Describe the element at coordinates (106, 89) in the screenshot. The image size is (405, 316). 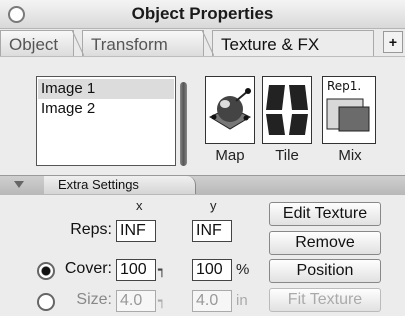
I see `list-item: Image 1` at that location.